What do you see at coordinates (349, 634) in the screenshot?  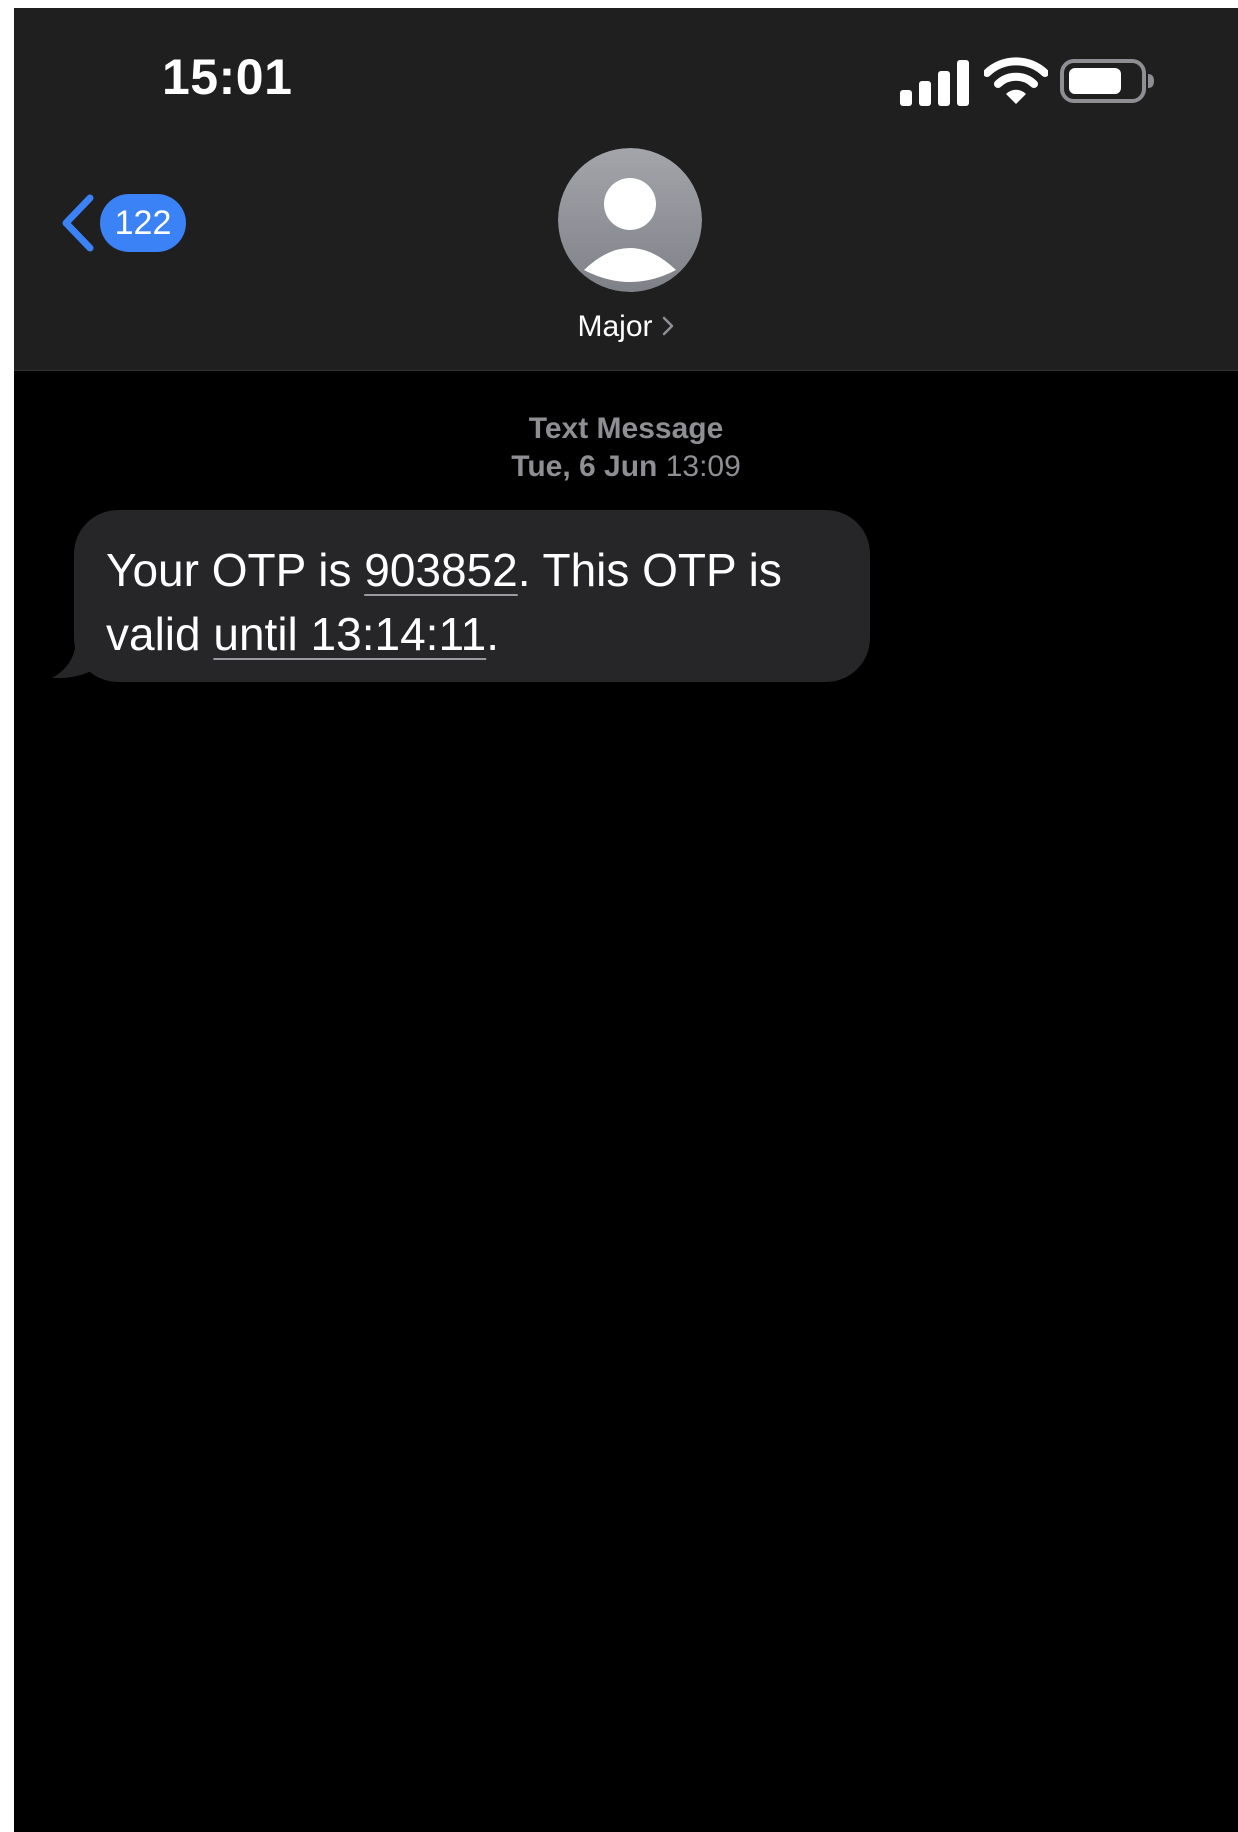 I see `time-link: until 13:14:11` at bounding box center [349, 634].